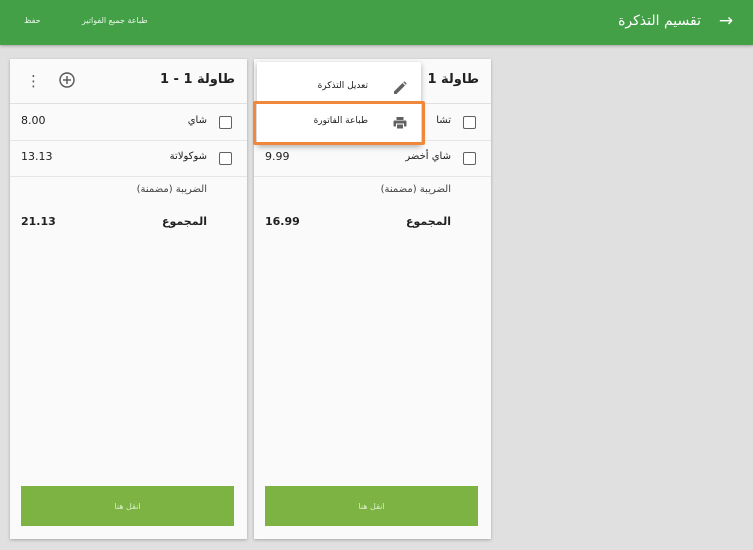 Image resolution: width=753 pixels, height=550 pixels. What do you see at coordinates (659, 21) in the screenshot?
I see `page-title: تقسيم التذكرة` at bounding box center [659, 21].